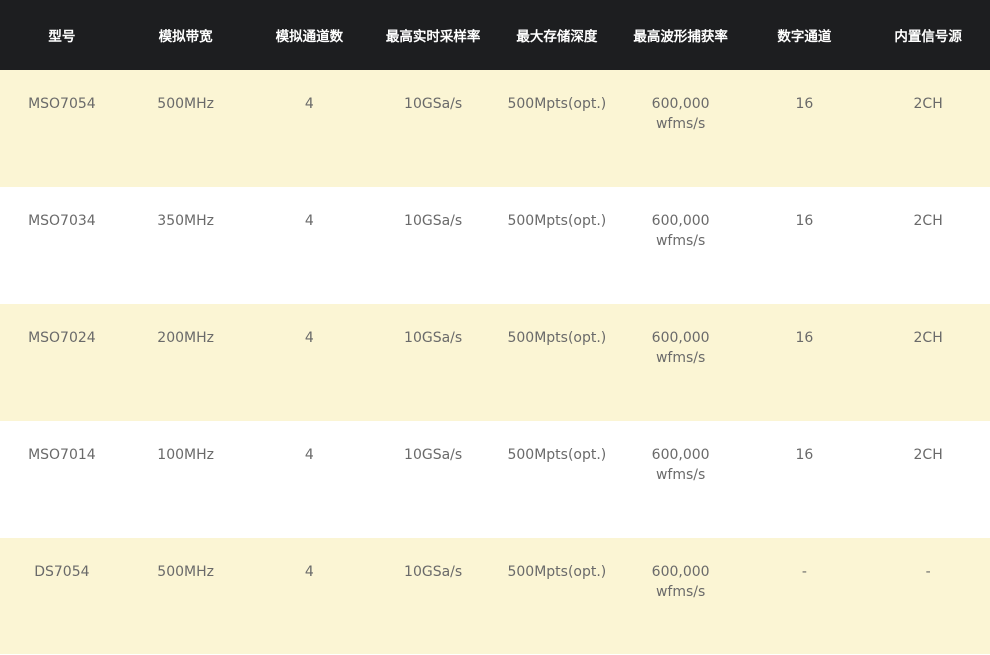  Describe the element at coordinates (557, 37) in the screenshot. I see `header-memory-depth: 最大存储深度` at that location.